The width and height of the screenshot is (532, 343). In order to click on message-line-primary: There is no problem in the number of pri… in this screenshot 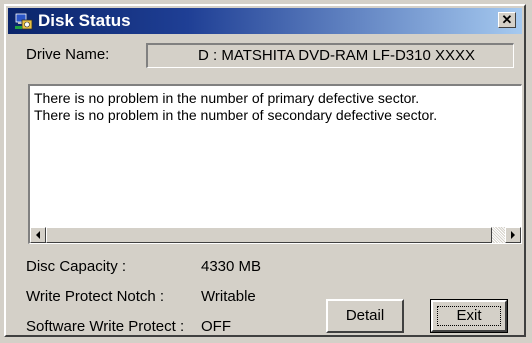, I will do `click(227, 98)`.